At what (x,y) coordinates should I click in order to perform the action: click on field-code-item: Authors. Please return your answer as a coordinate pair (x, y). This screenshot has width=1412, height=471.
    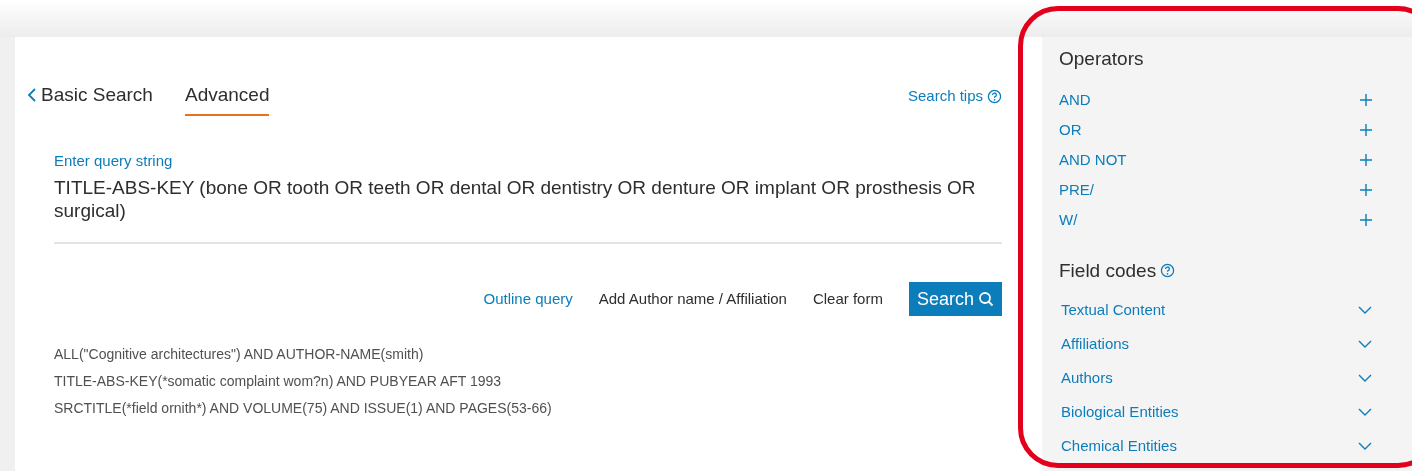
    Looking at the image, I should click on (1215, 378).